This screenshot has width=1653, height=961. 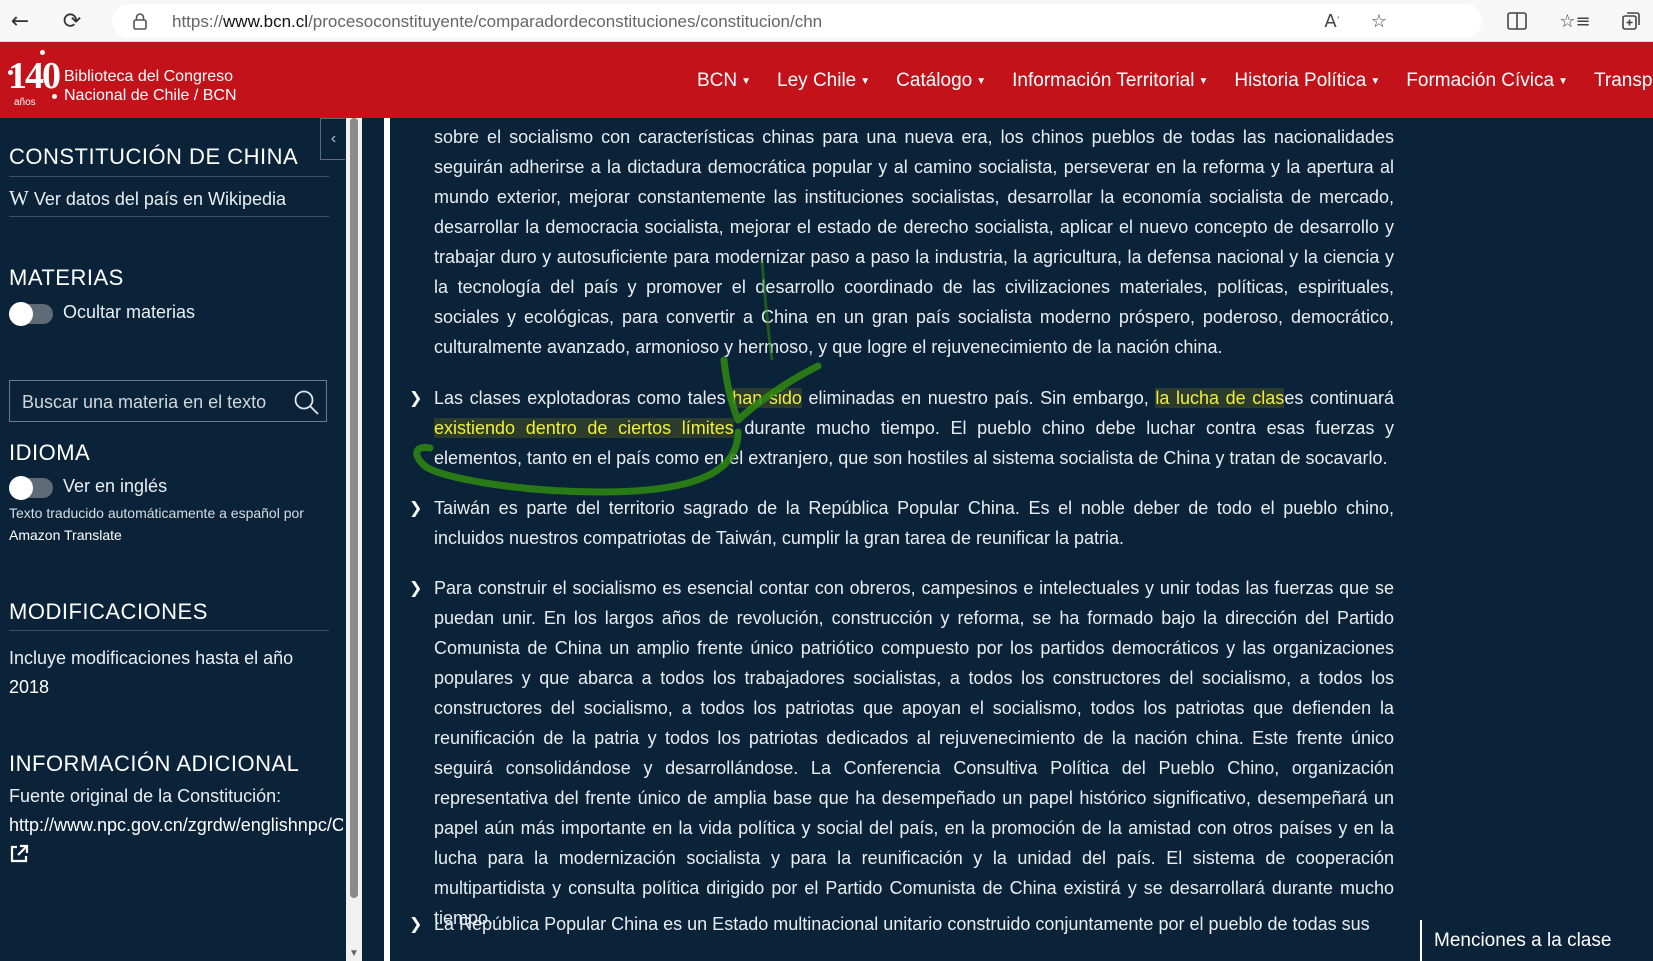 I want to click on nav-label: Historia Política, so click(x=1300, y=80).